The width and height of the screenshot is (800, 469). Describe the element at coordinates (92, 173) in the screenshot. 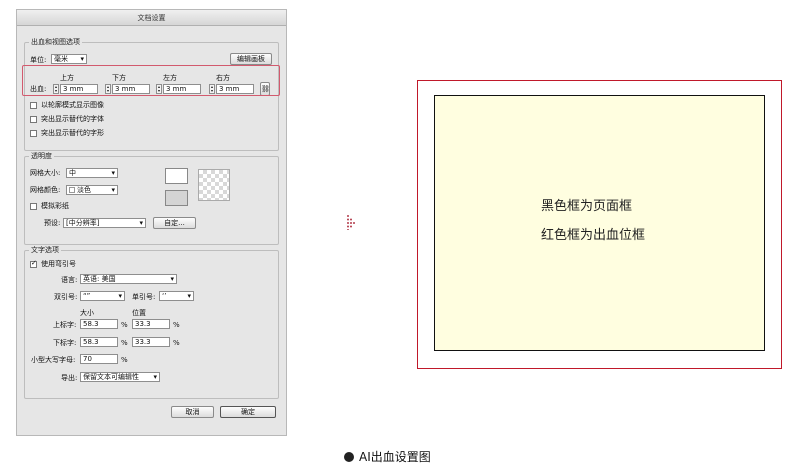

I see `grid-size-select: 中` at that location.